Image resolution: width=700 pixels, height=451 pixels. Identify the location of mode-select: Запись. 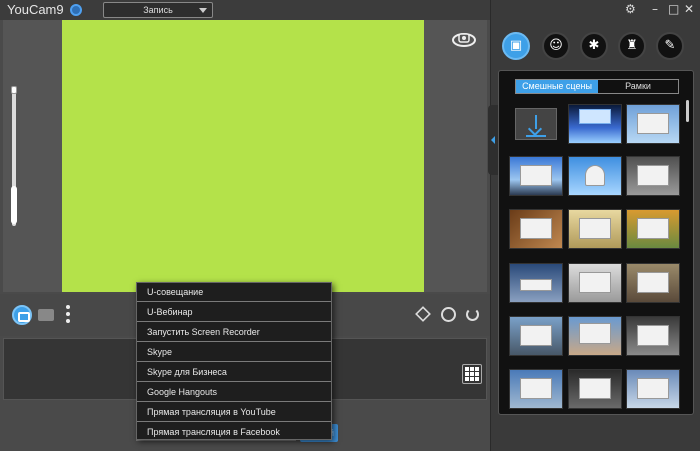
(158, 10).